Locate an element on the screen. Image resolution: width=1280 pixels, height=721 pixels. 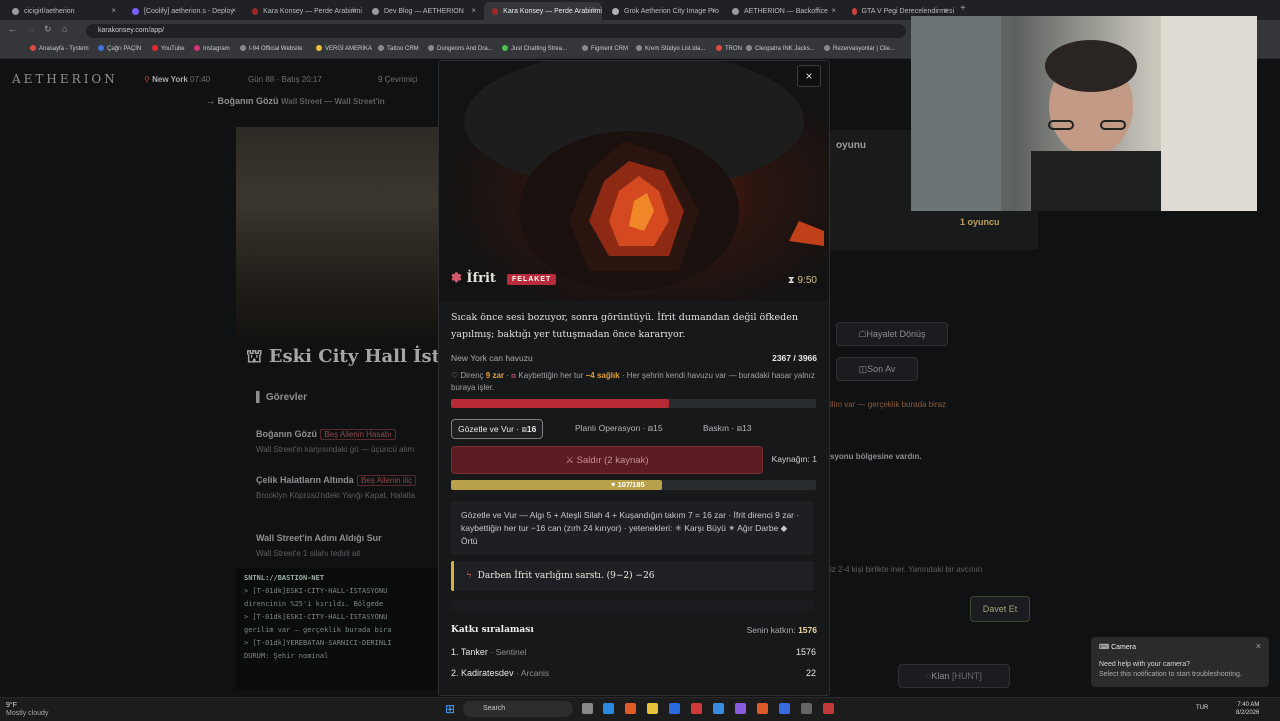
city-indicator: ⚲ New York 07:40 is located at coordinates (177, 79).